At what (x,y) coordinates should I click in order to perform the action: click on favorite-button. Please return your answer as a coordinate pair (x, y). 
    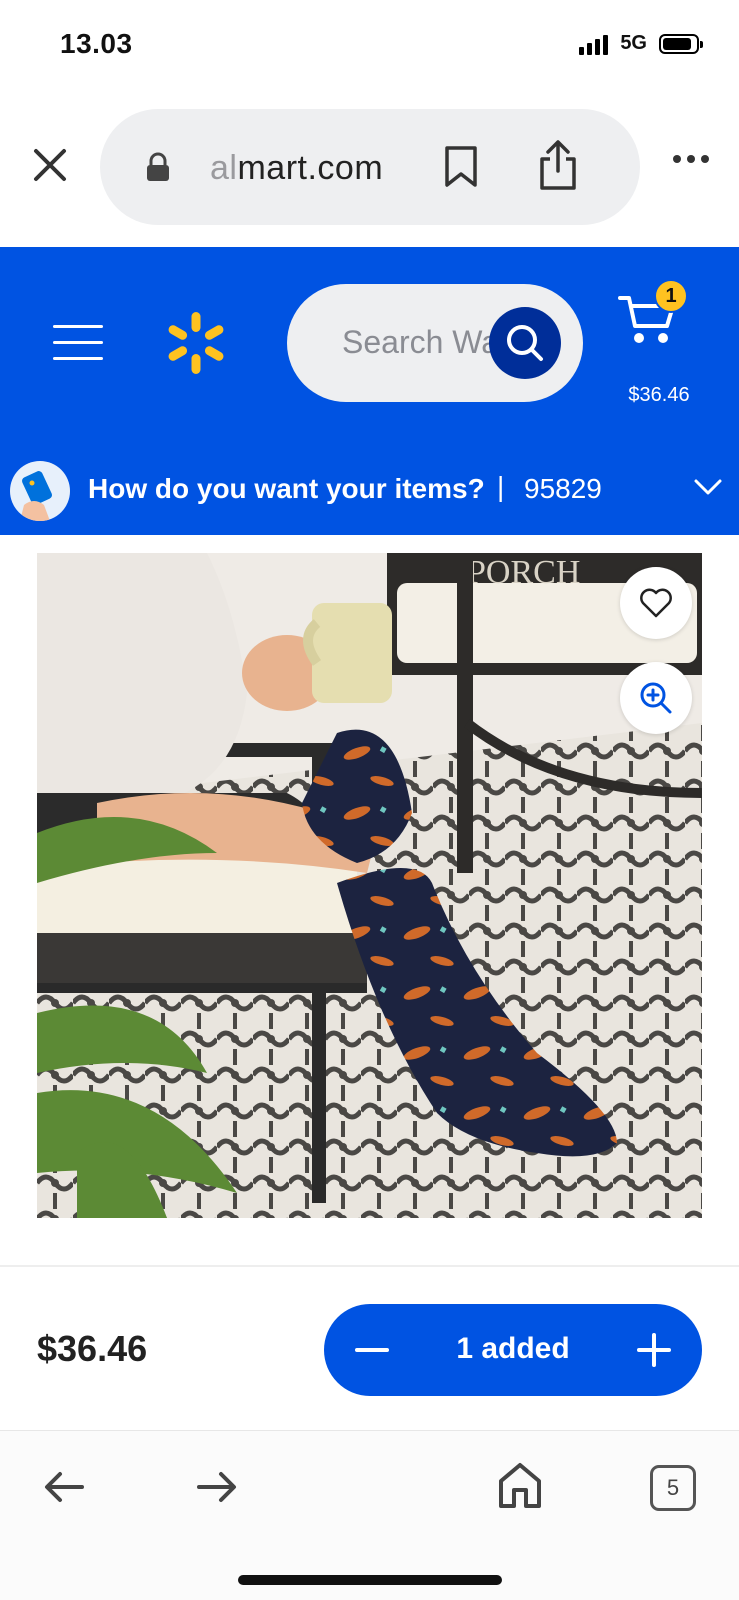
    Looking at the image, I should click on (656, 603).